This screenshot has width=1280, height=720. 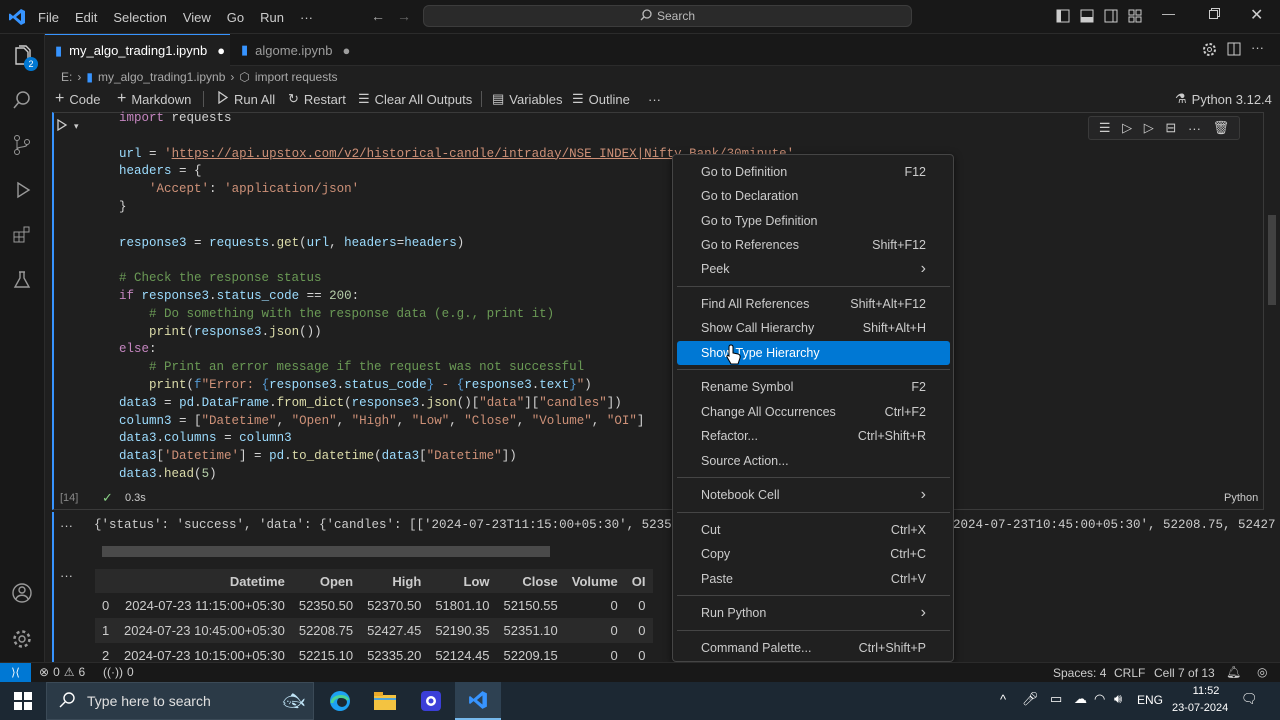 I want to click on file-explorer-icon, so click(x=385, y=701).